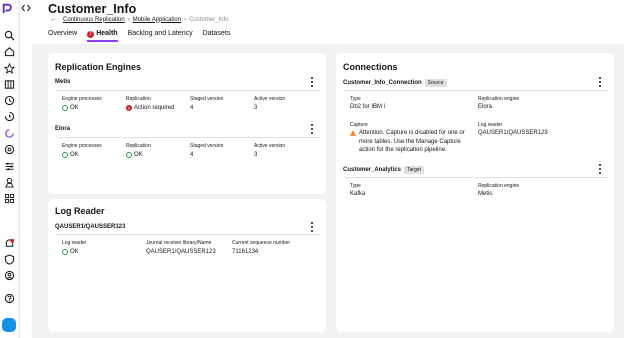  What do you see at coordinates (9, 116) in the screenshot?
I see `clock-icon` at bounding box center [9, 116].